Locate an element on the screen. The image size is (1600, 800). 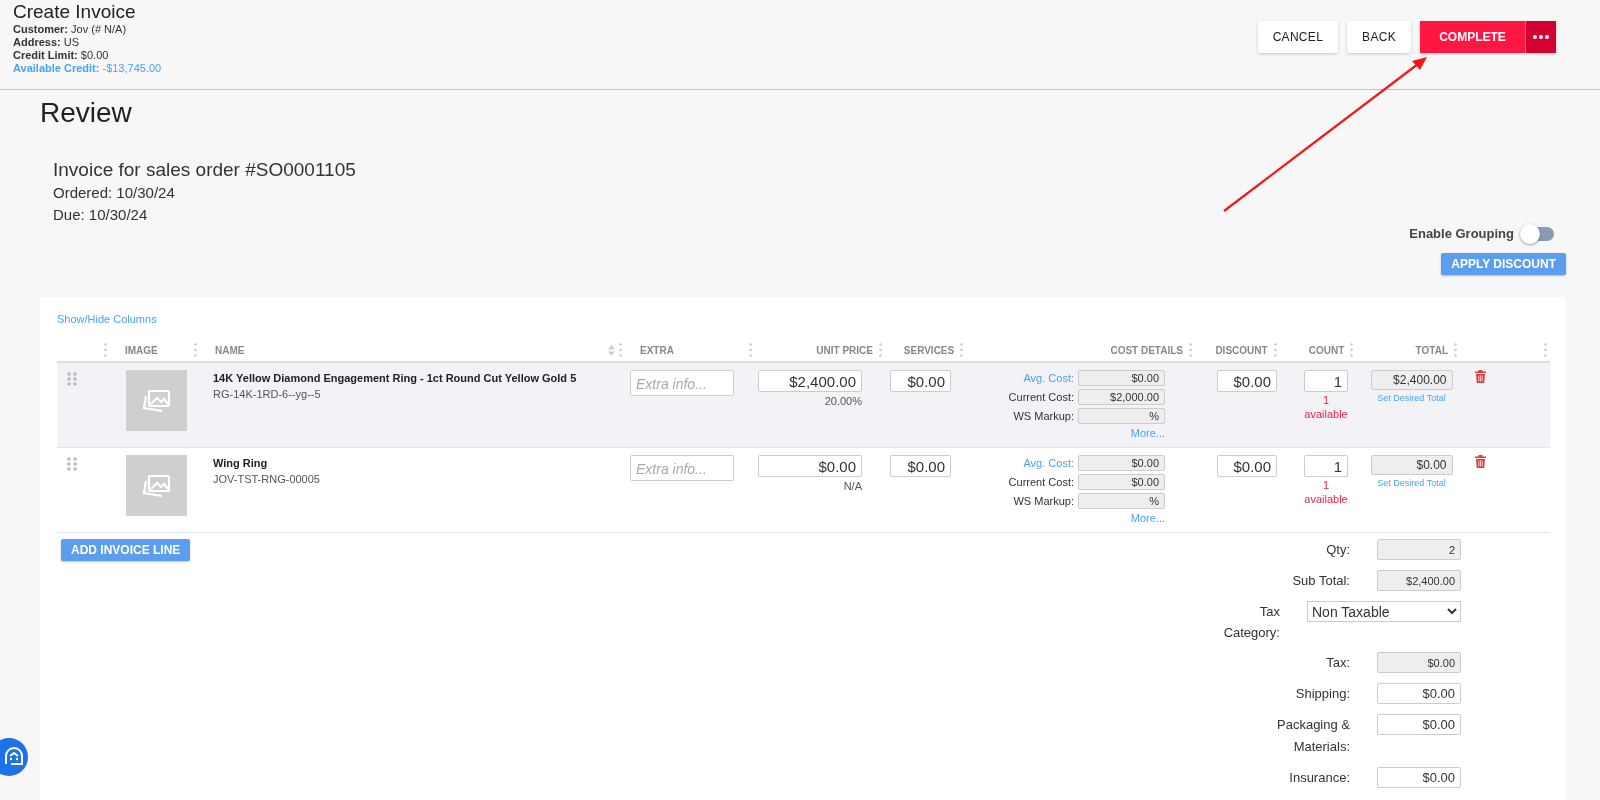
summary-label: Tax: is located at coordinates (1337, 663).